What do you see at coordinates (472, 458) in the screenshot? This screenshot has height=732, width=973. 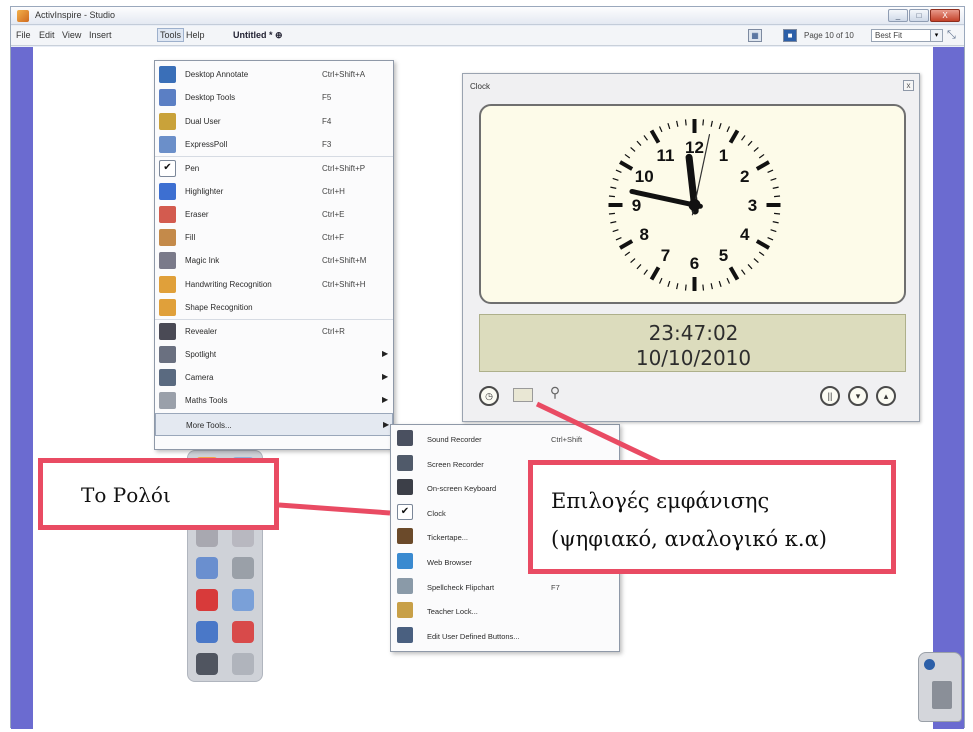 I see `annotation-pointers` at bounding box center [472, 458].